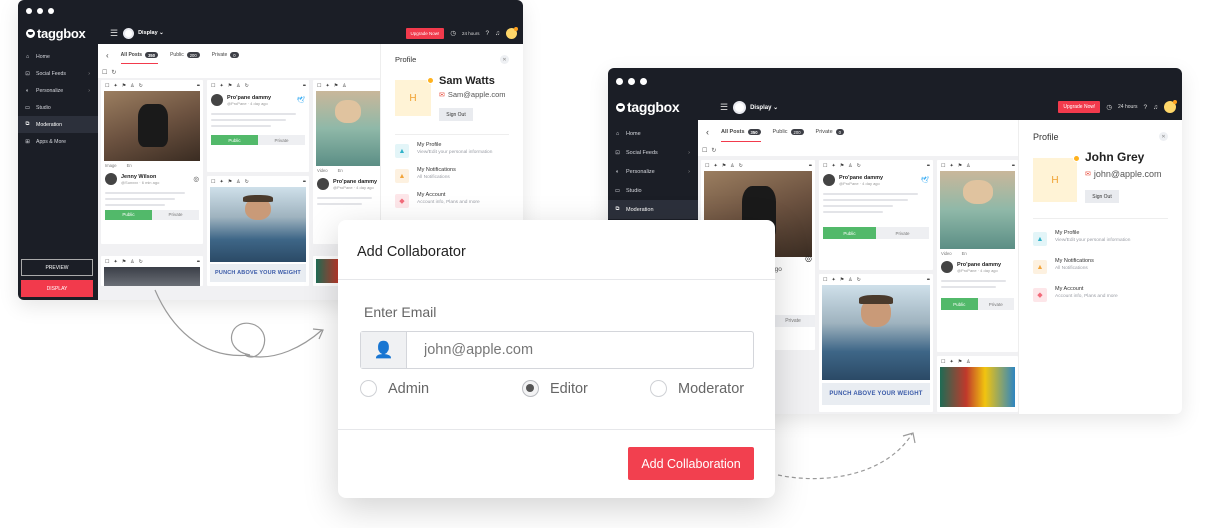 Image resolution: width=1211 pixels, height=528 pixels. I want to click on role-option-editor: Editor, so click(555, 388).